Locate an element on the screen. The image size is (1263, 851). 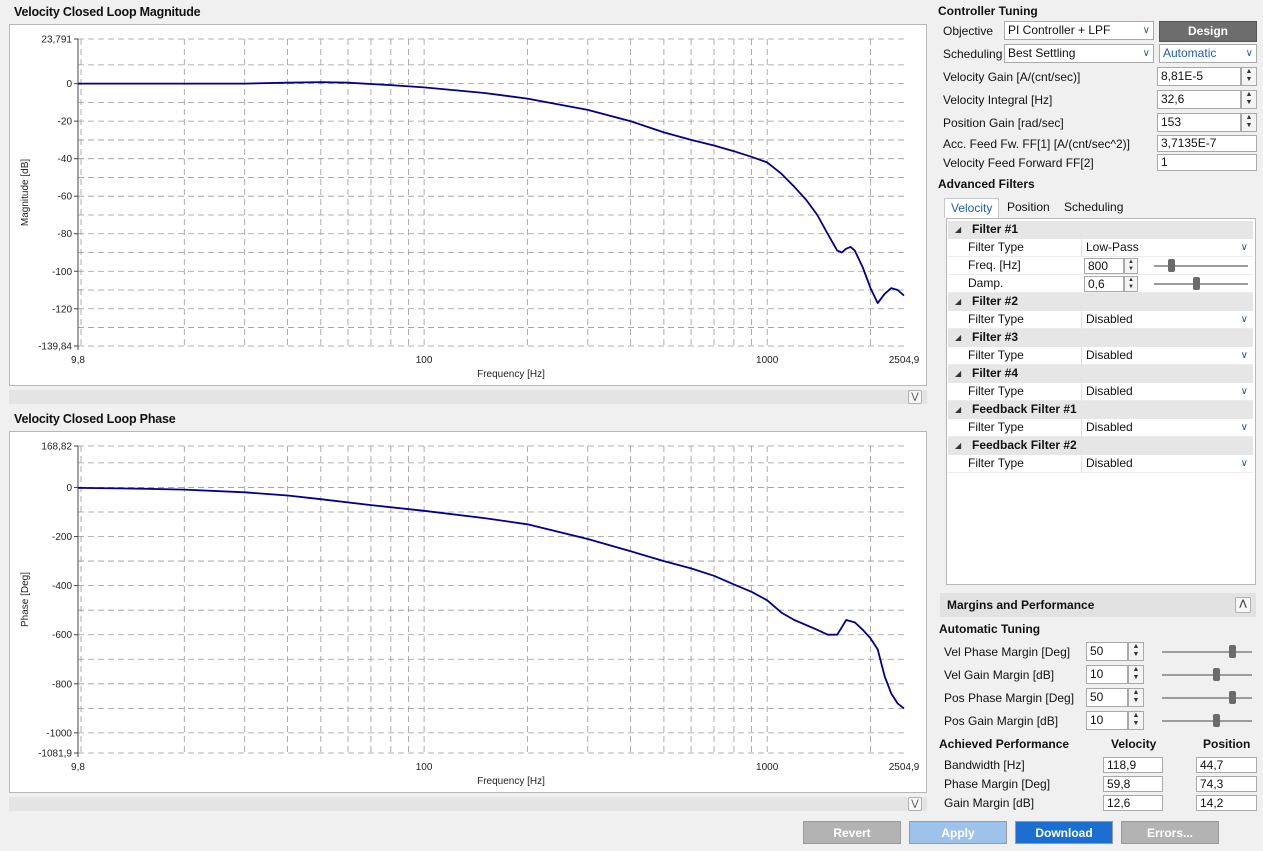
y-tick-label: -100 is located at coordinates (62, 272).